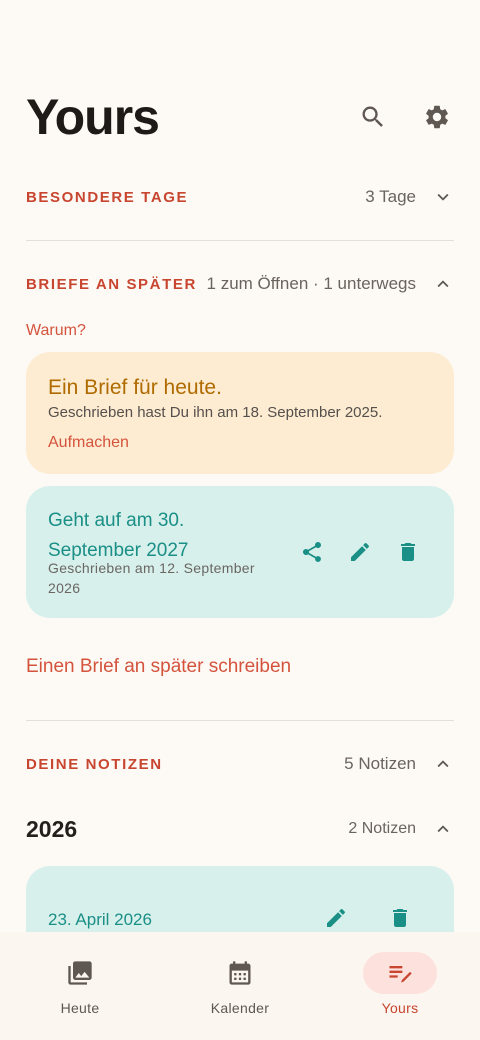 The image size is (480, 1040). Describe the element at coordinates (443, 197) in the screenshot. I see `chevron-down-icon` at that location.